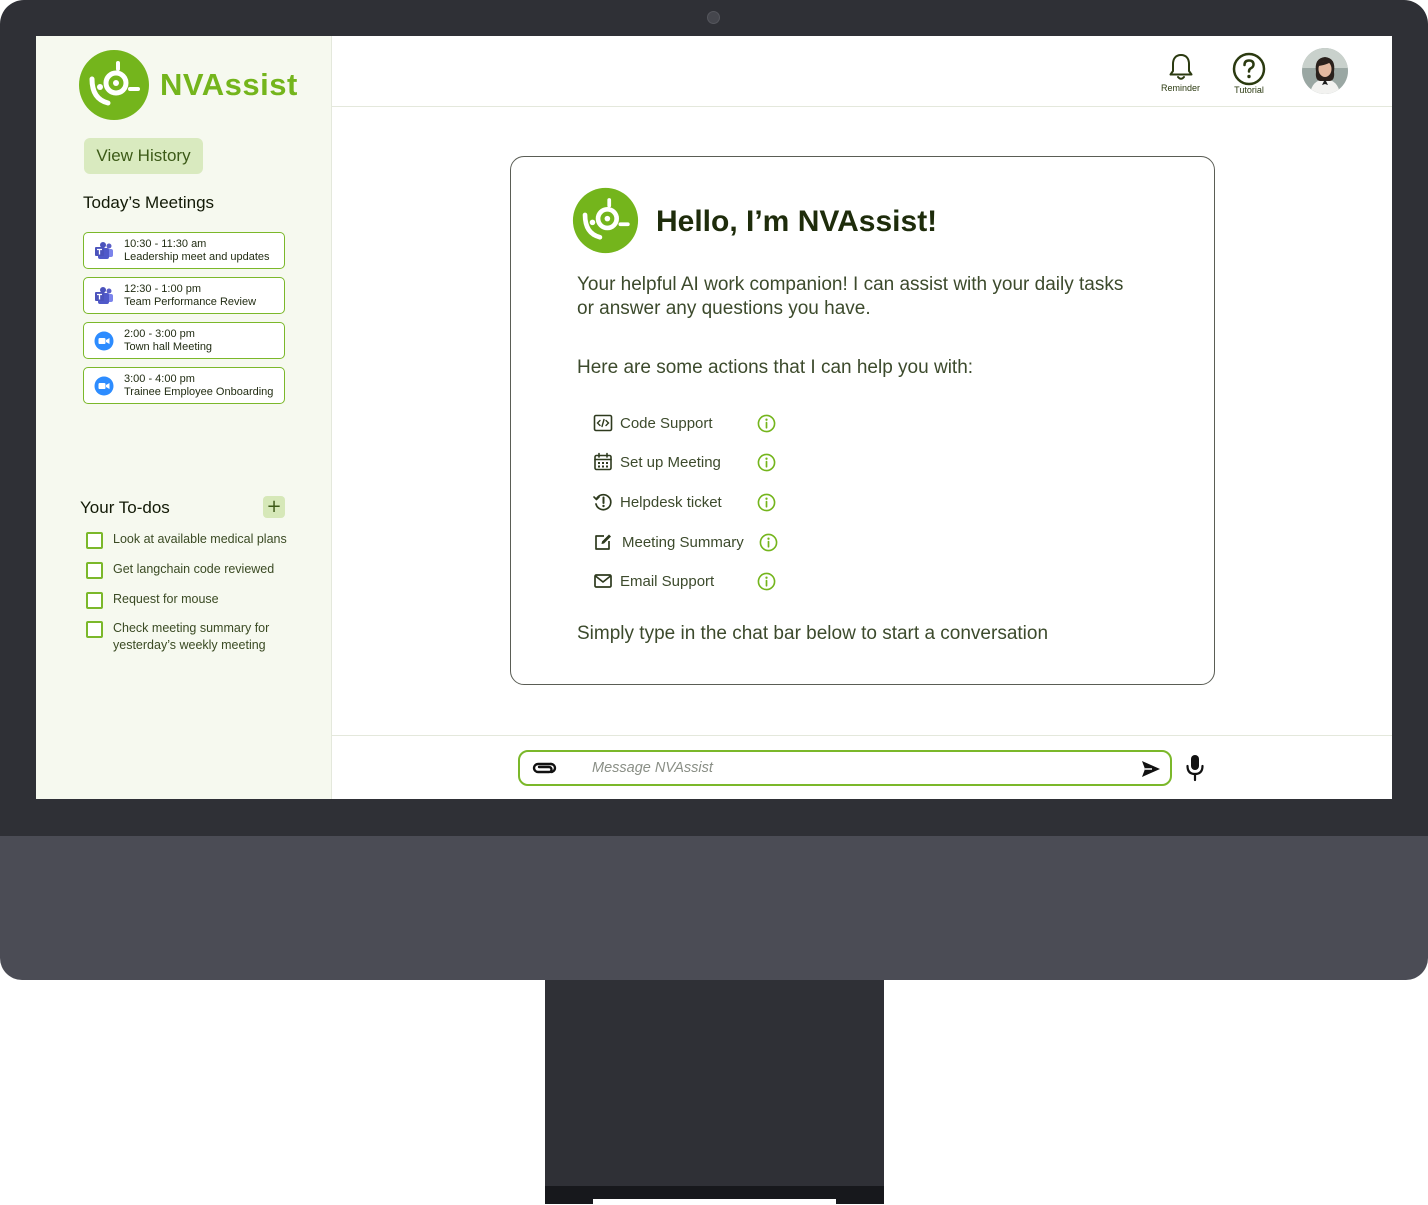 This screenshot has height=1205, width=1428. What do you see at coordinates (1195, 768) in the screenshot?
I see `microphone-icon` at bounding box center [1195, 768].